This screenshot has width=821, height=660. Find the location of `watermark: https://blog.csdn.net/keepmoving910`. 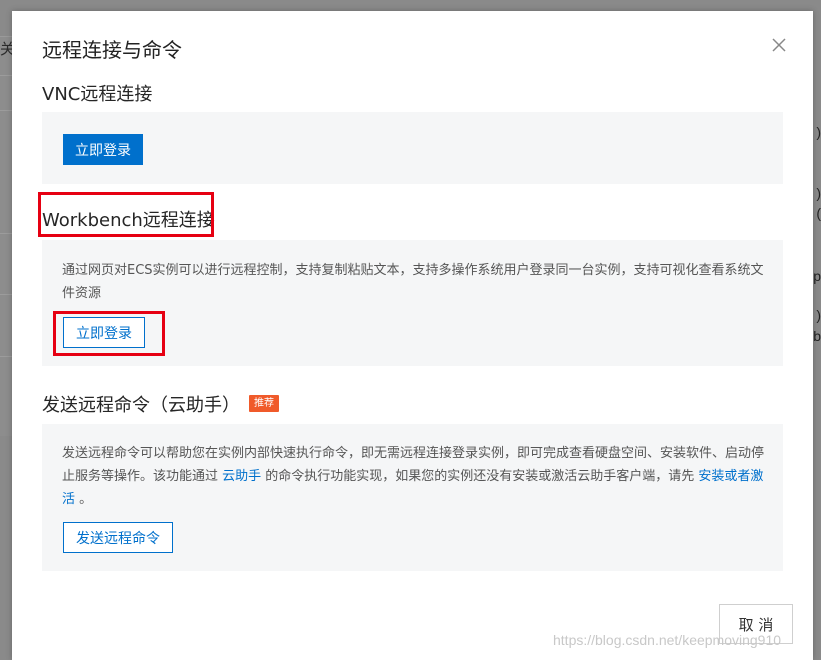

watermark: https://blog.csdn.net/keepmoving910 is located at coordinates (667, 640).